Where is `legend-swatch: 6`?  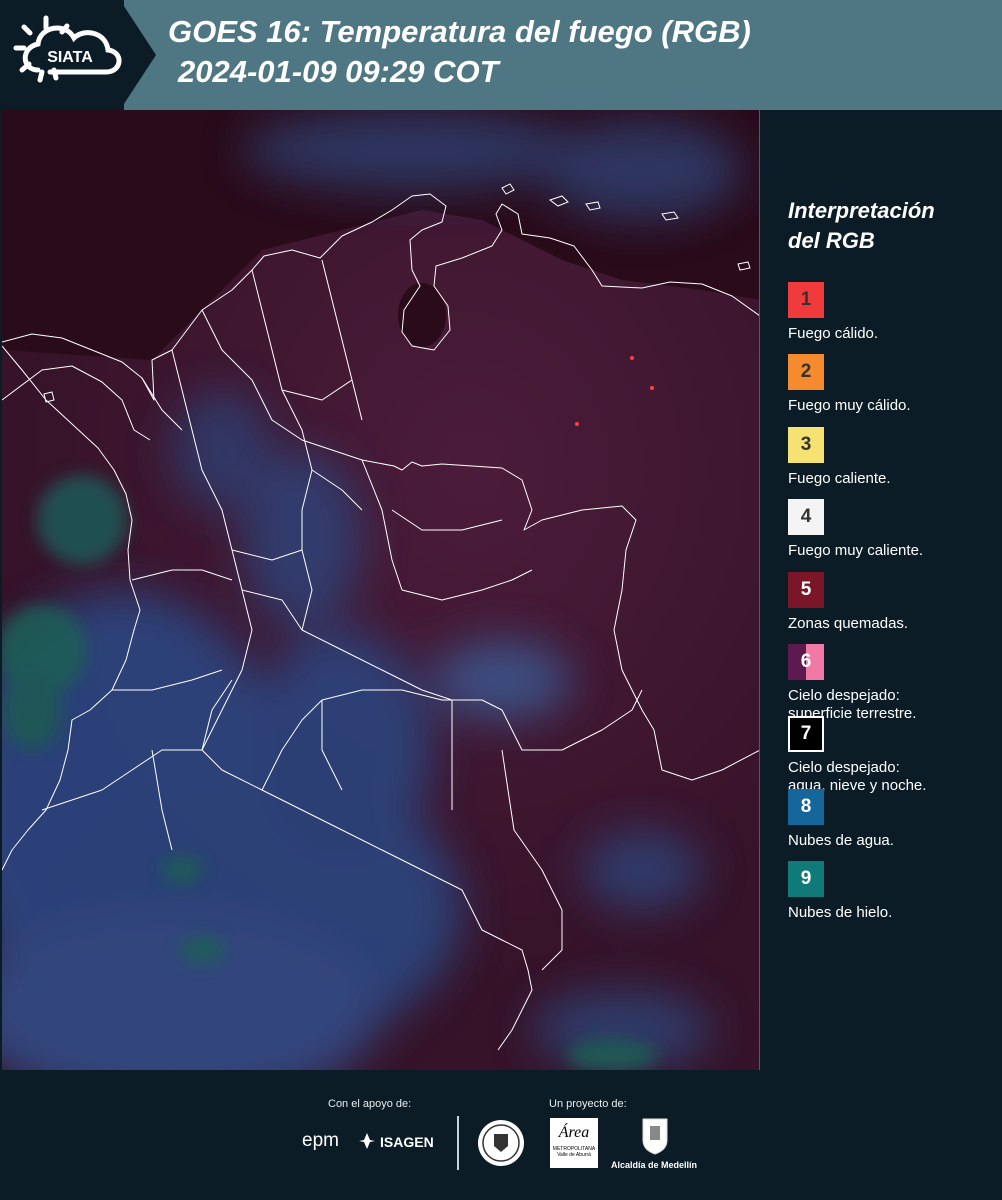 legend-swatch: 6 is located at coordinates (806, 662).